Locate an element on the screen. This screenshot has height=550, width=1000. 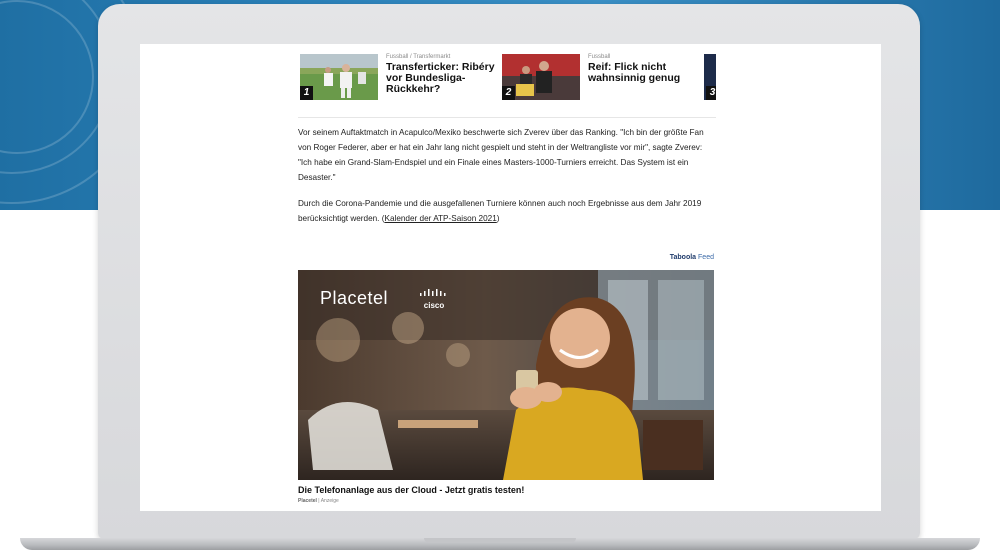
related-thumbnail: 2 is located at coordinates (541, 77).